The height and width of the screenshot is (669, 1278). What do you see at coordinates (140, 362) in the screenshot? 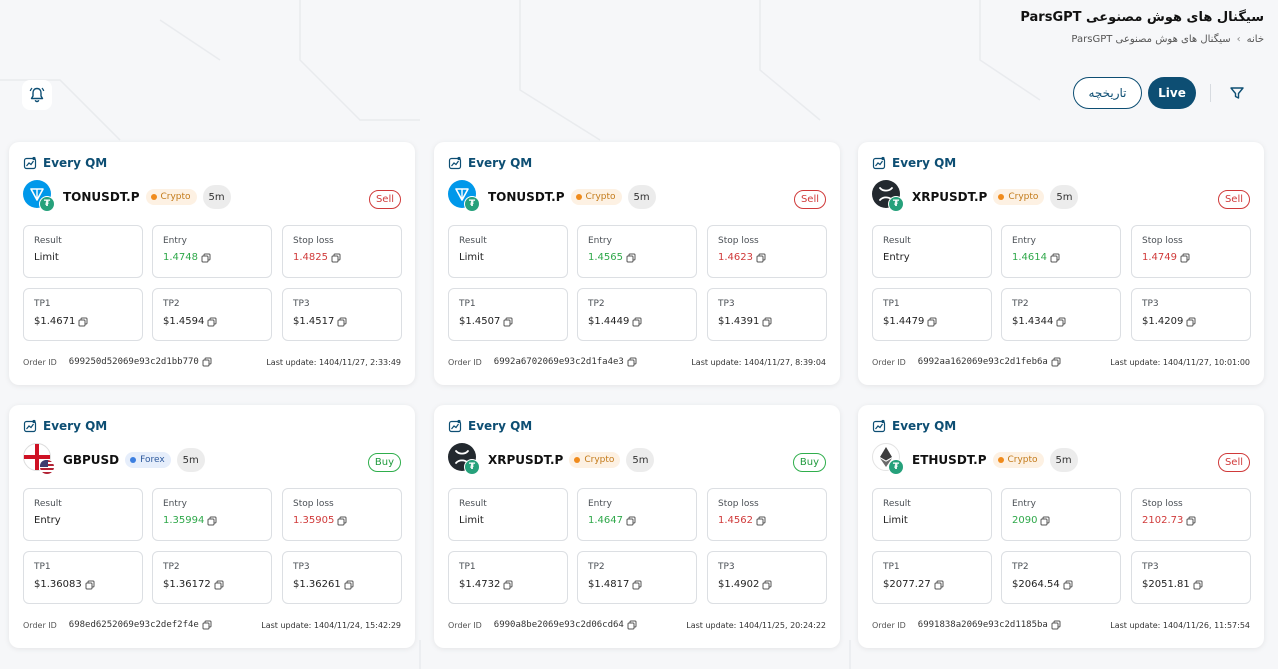
I see `order-id-row: 699250d52069e93c2d1bb770` at bounding box center [140, 362].